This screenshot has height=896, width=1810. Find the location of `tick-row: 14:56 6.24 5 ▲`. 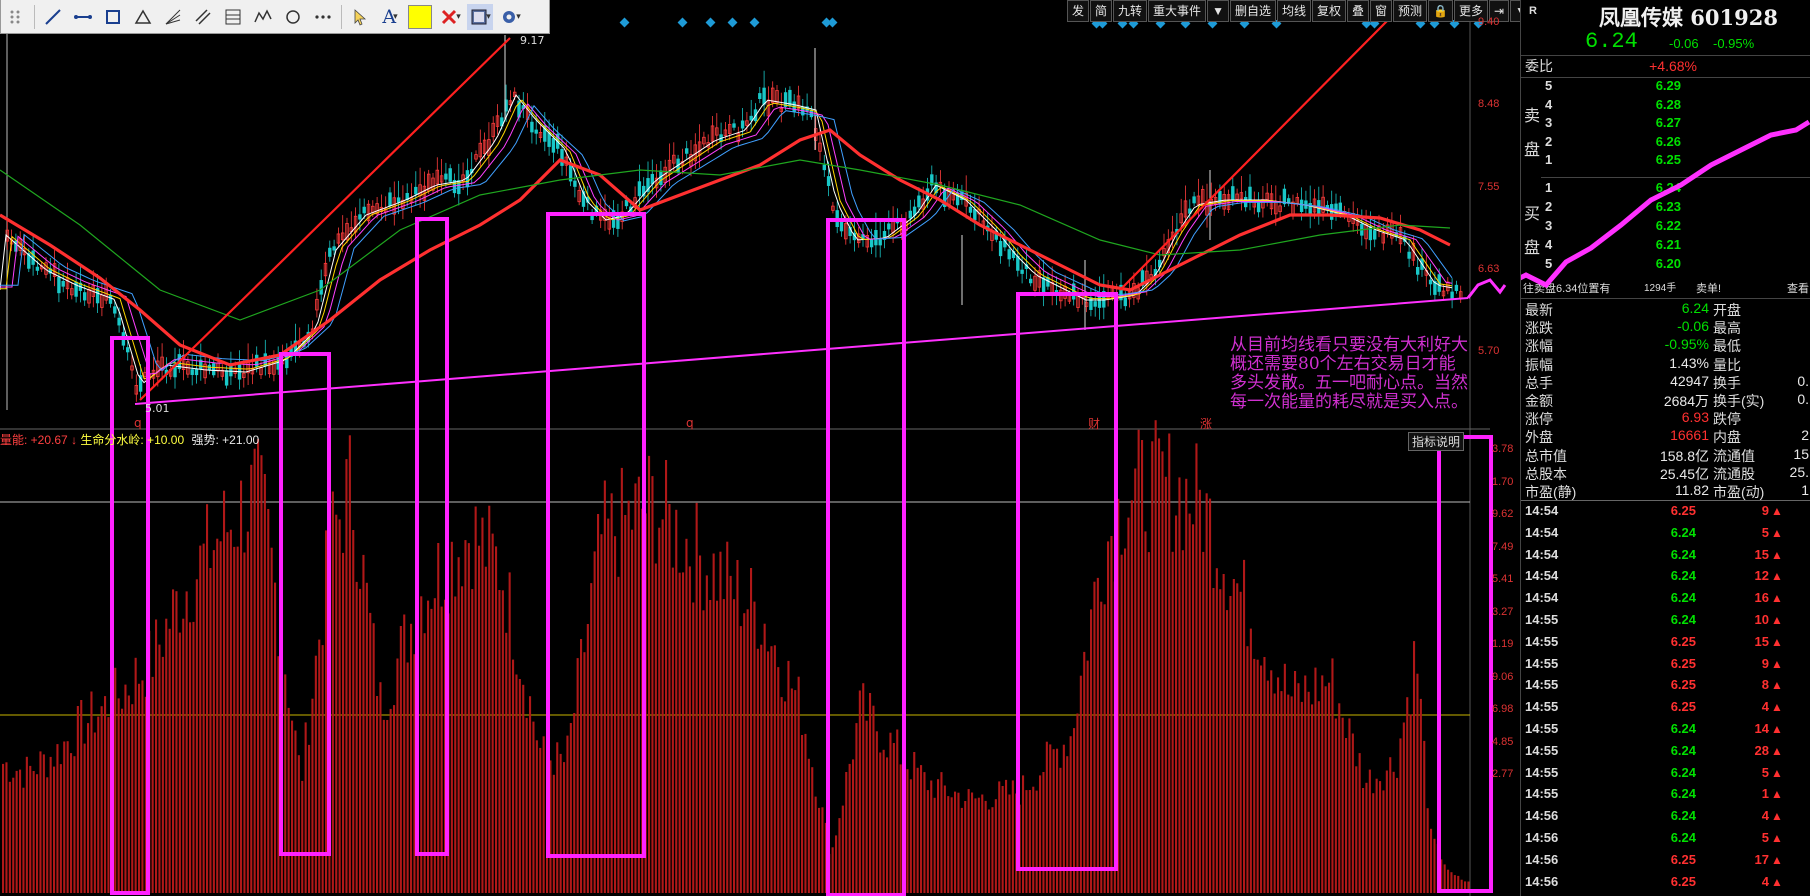

tick-row: 14:56 6.24 5 ▲ is located at coordinates (1665, 838).